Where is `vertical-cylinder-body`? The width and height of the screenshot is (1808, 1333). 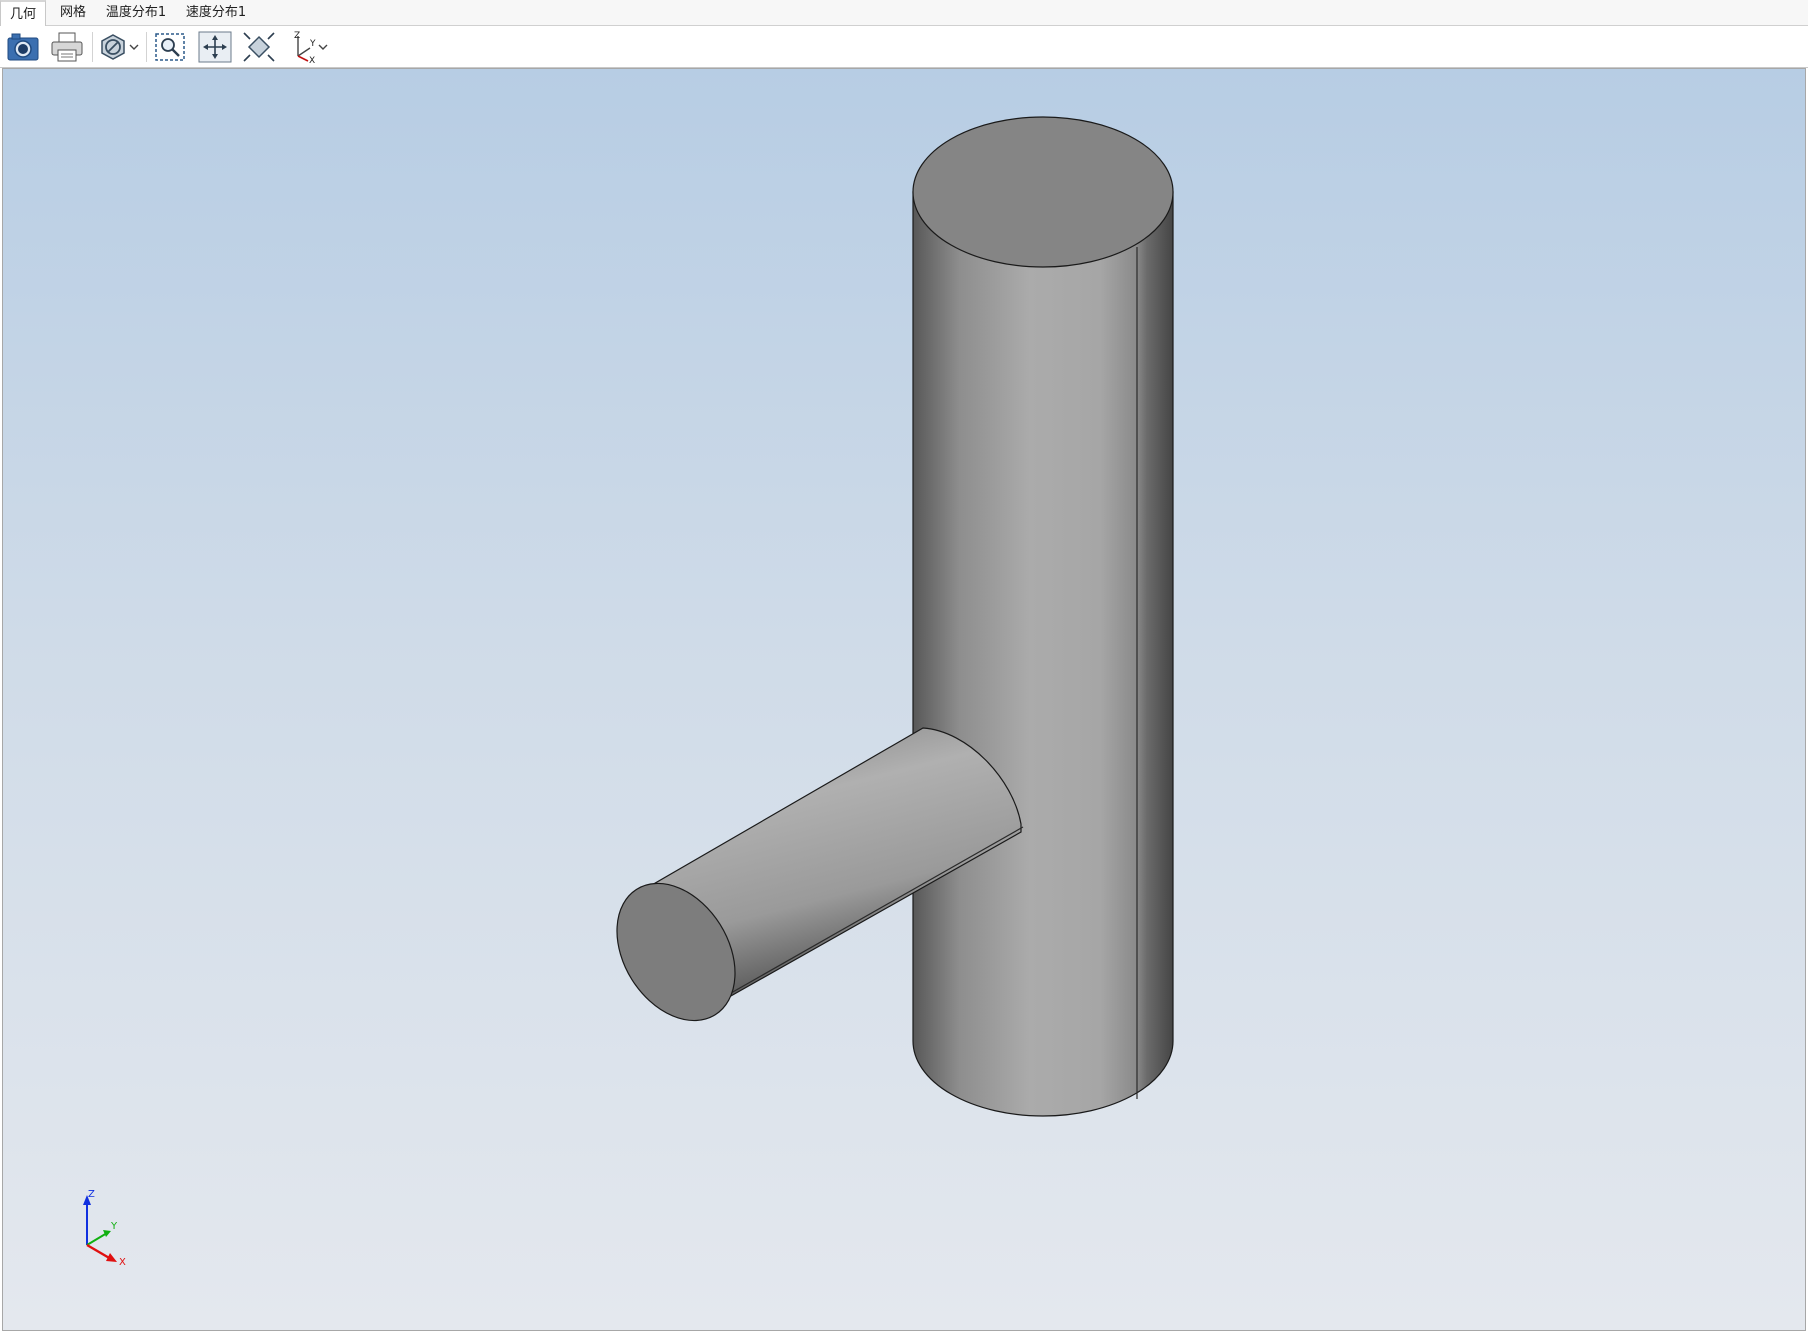
vertical-cylinder-body is located at coordinates (1043, 654).